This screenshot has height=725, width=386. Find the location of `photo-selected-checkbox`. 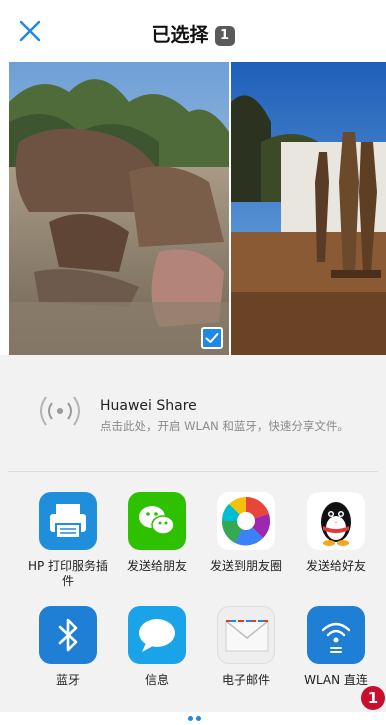

photo-selected-checkbox is located at coordinates (212, 338).